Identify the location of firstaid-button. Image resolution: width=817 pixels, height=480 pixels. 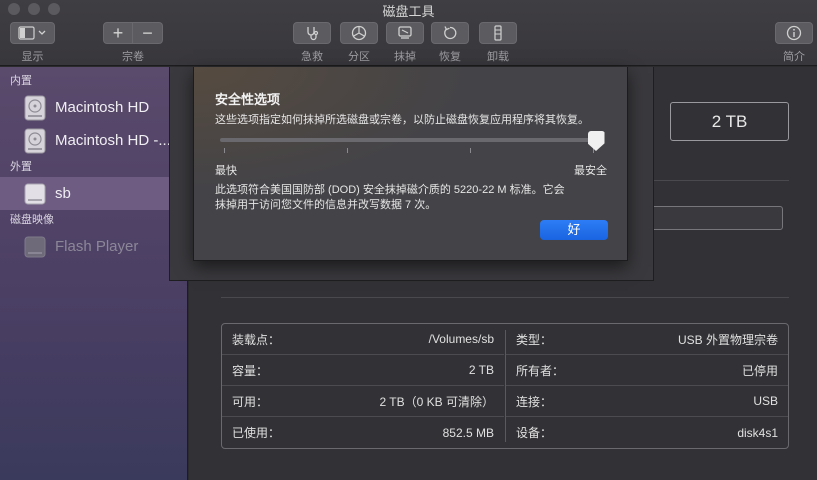
(312, 33).